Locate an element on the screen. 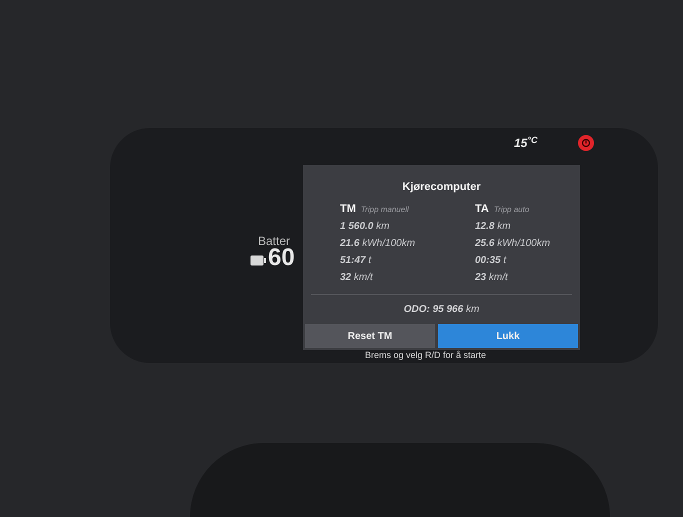 This screenshot has height=517, width=683. temperature: 15$^{°C}$ is located at coordinates (526, 143).